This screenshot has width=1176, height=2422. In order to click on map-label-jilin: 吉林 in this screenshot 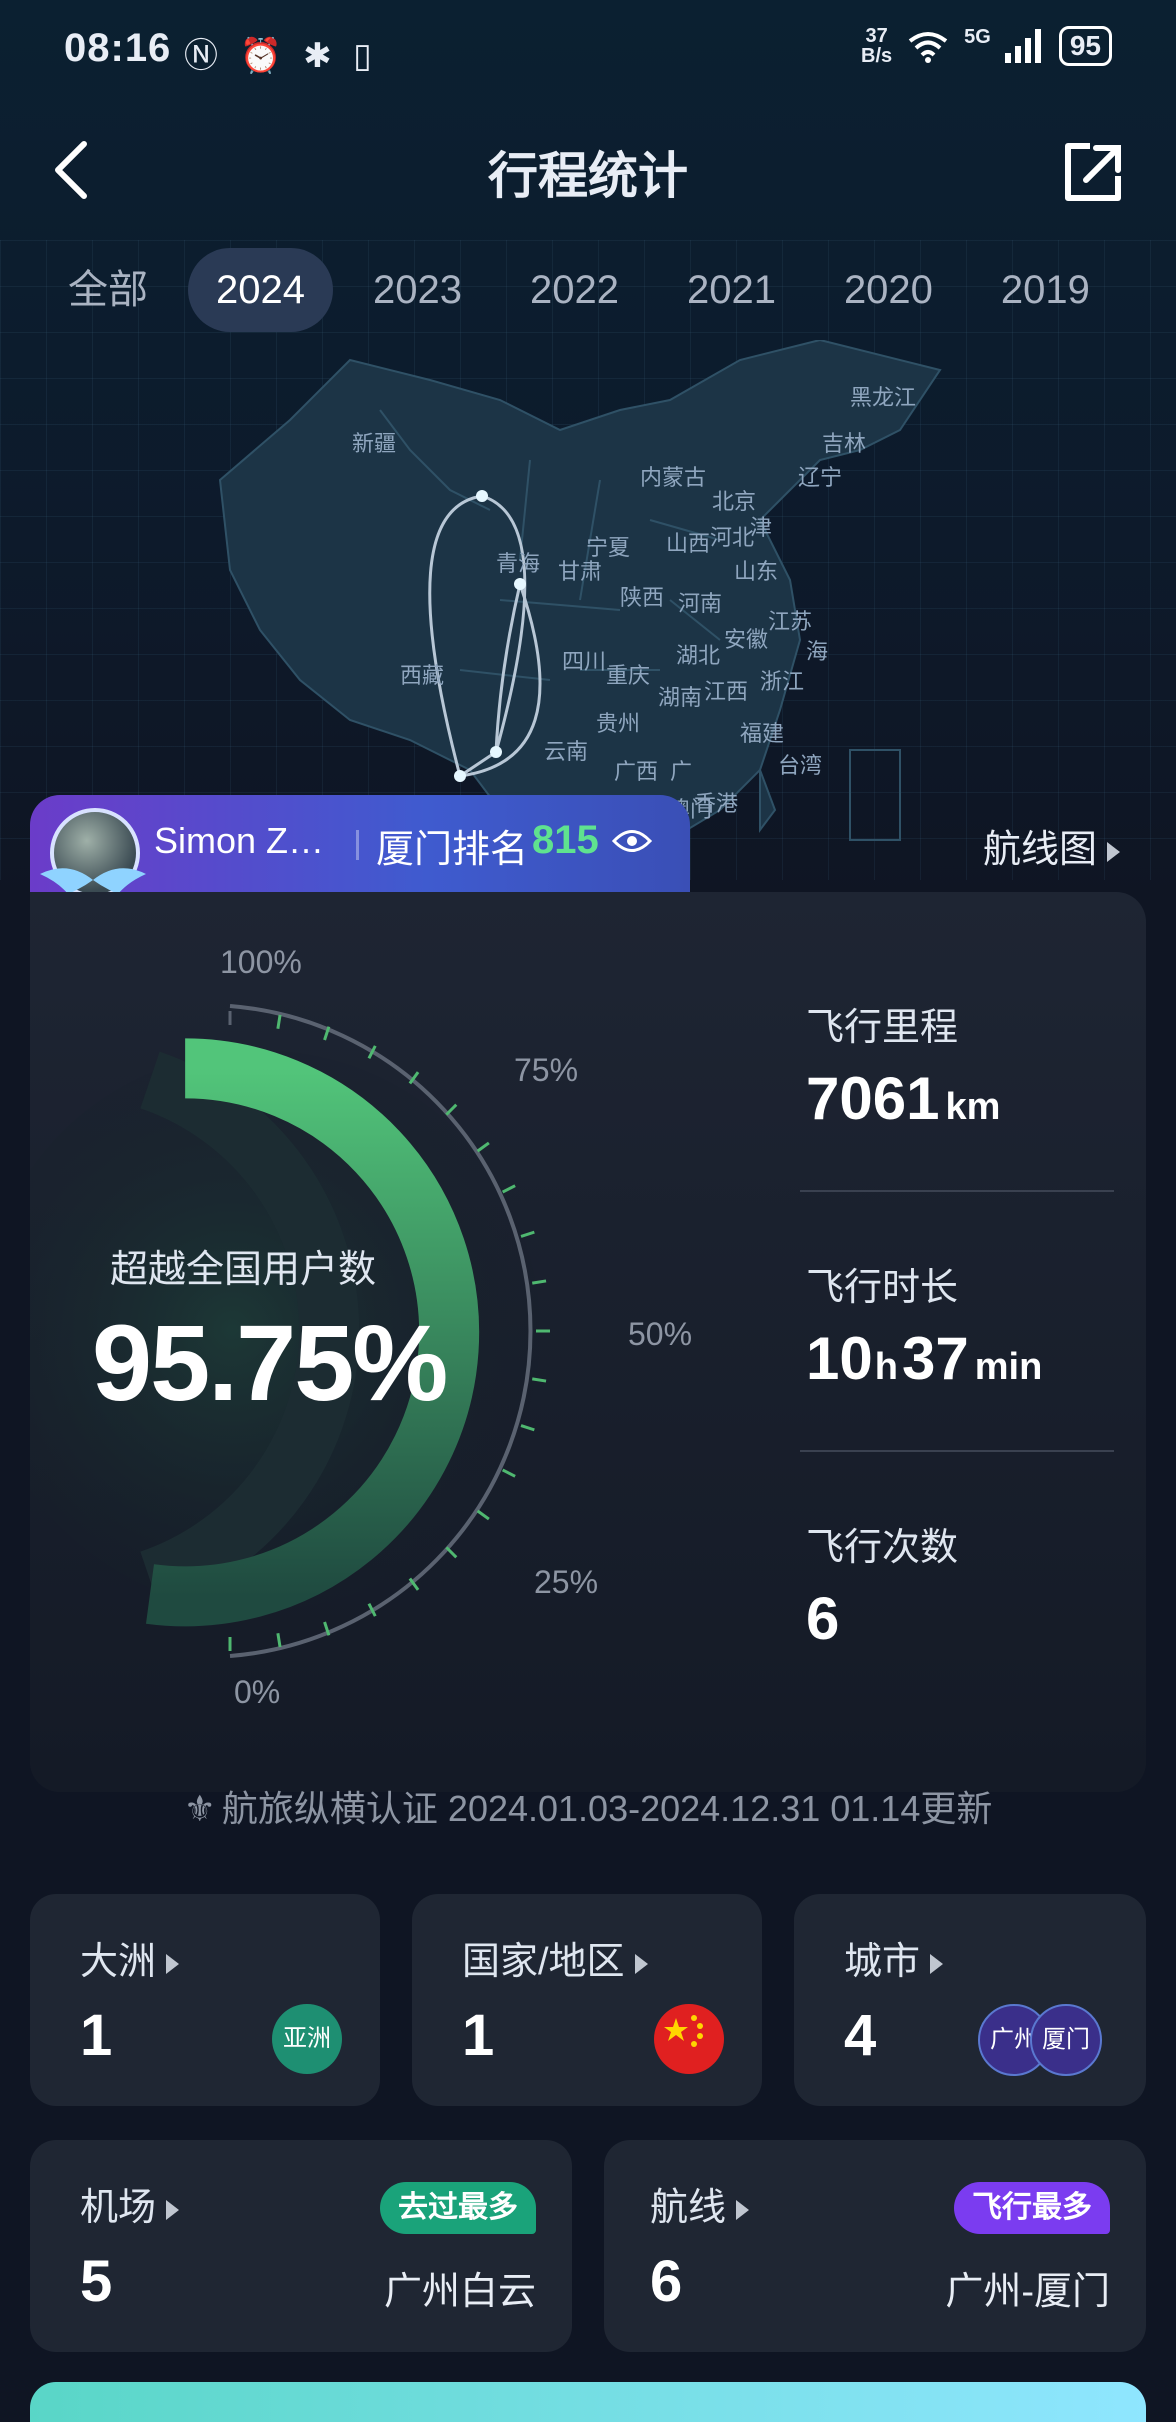, I will do `click(844, 443)`.